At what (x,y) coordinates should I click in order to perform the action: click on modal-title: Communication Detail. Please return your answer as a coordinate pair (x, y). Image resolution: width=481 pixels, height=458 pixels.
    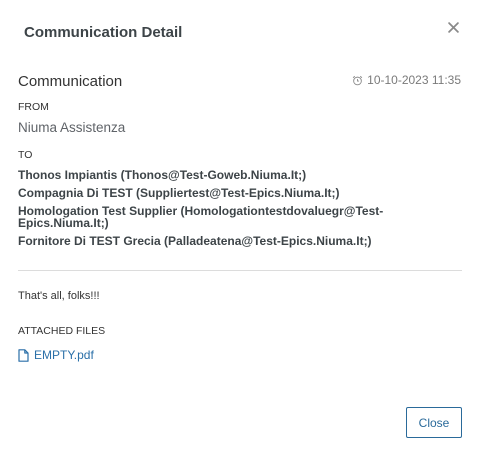
    Looking at the image, I should click on (103, 32).